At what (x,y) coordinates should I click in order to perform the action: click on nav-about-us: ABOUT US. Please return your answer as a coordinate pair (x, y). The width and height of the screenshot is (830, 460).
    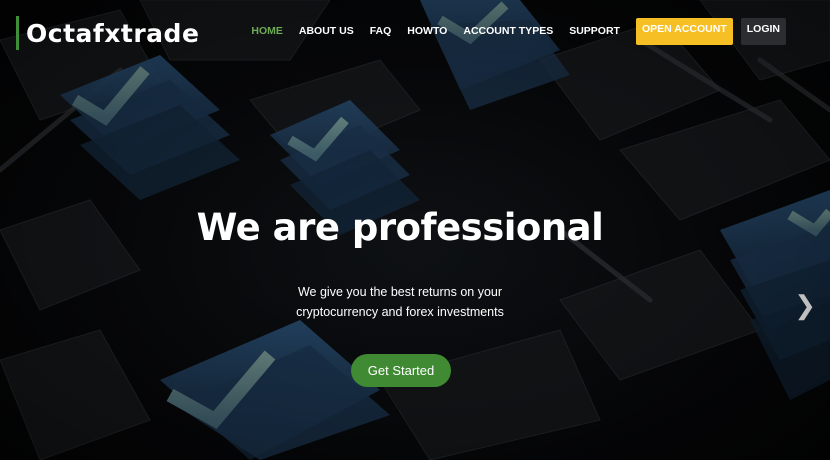
    Looking at the image, I should click on (326, 31).